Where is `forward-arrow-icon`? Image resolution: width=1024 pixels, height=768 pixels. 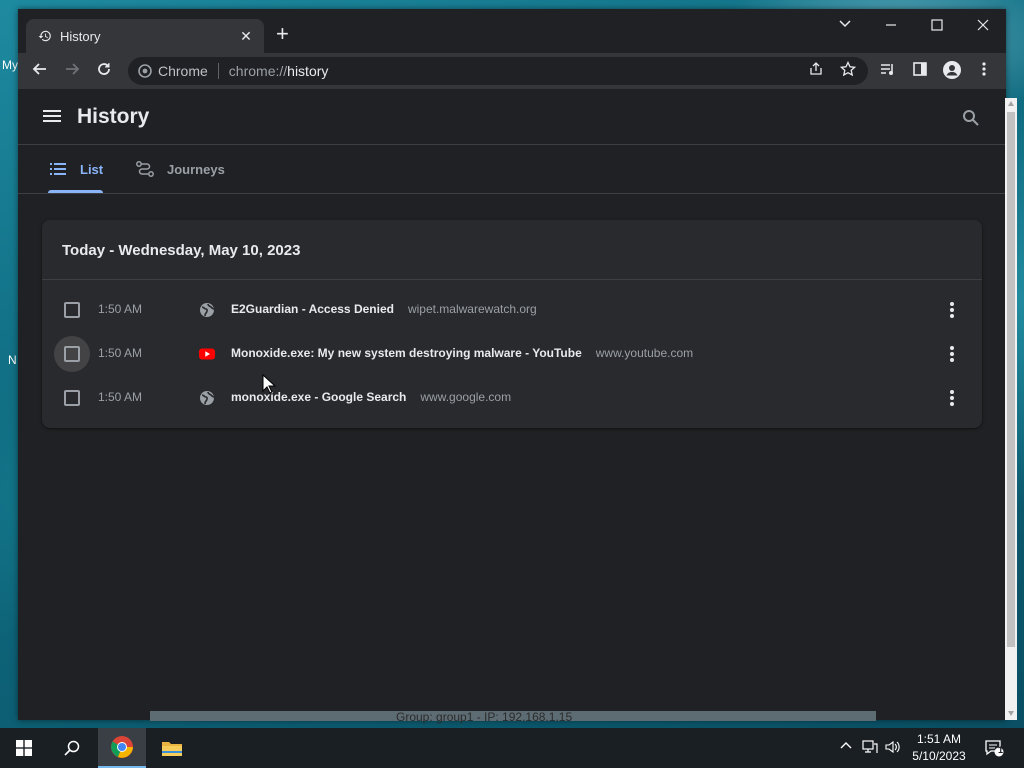
forward-arrow-icon is located at coordinates (72, 71).